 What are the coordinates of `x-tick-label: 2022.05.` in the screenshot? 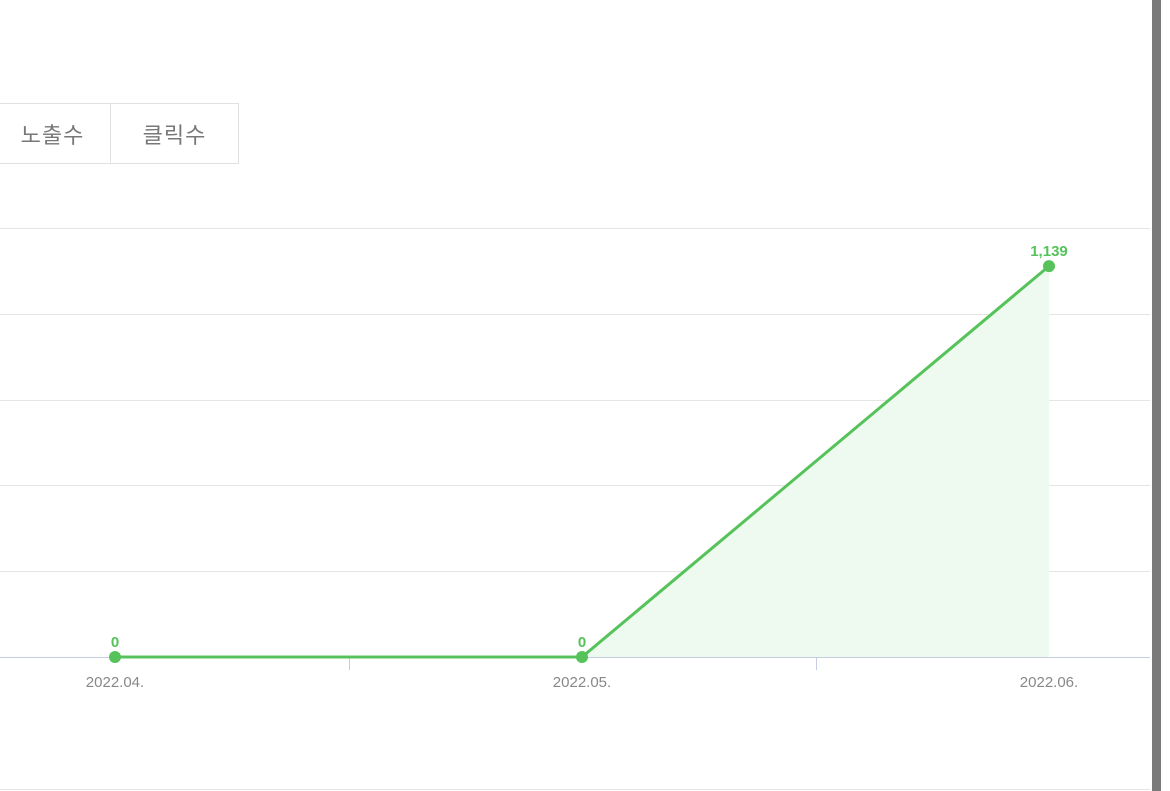 It's located at (582, 682).